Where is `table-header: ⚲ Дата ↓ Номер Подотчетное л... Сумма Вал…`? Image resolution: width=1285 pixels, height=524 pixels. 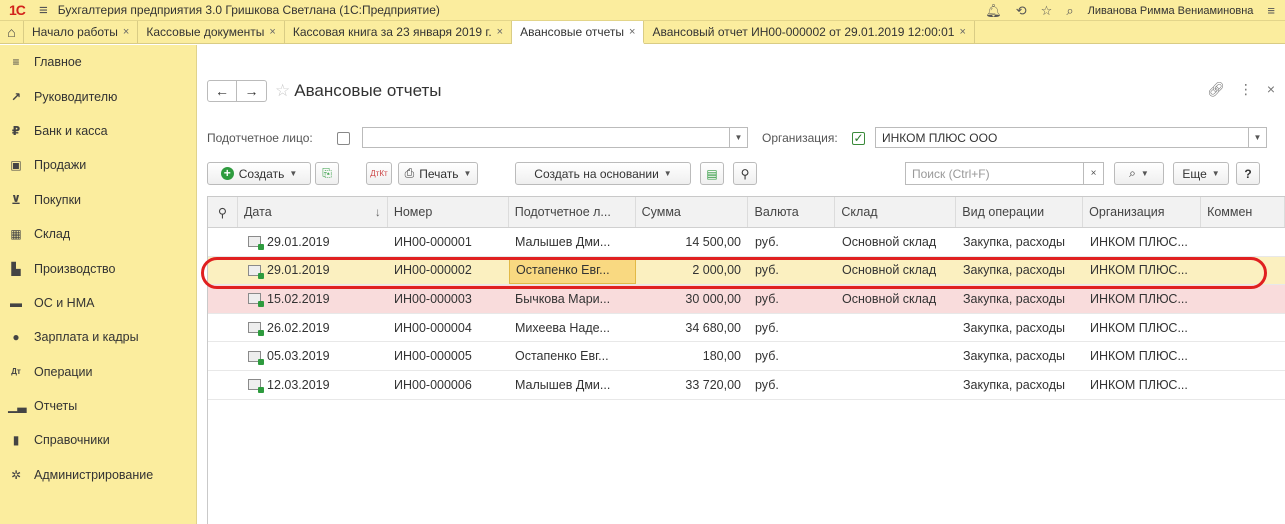
table-header: ⚲ Дата ↓ Номер Подотчетное л... Сумма Вал… is located at coordinates (746, 212).